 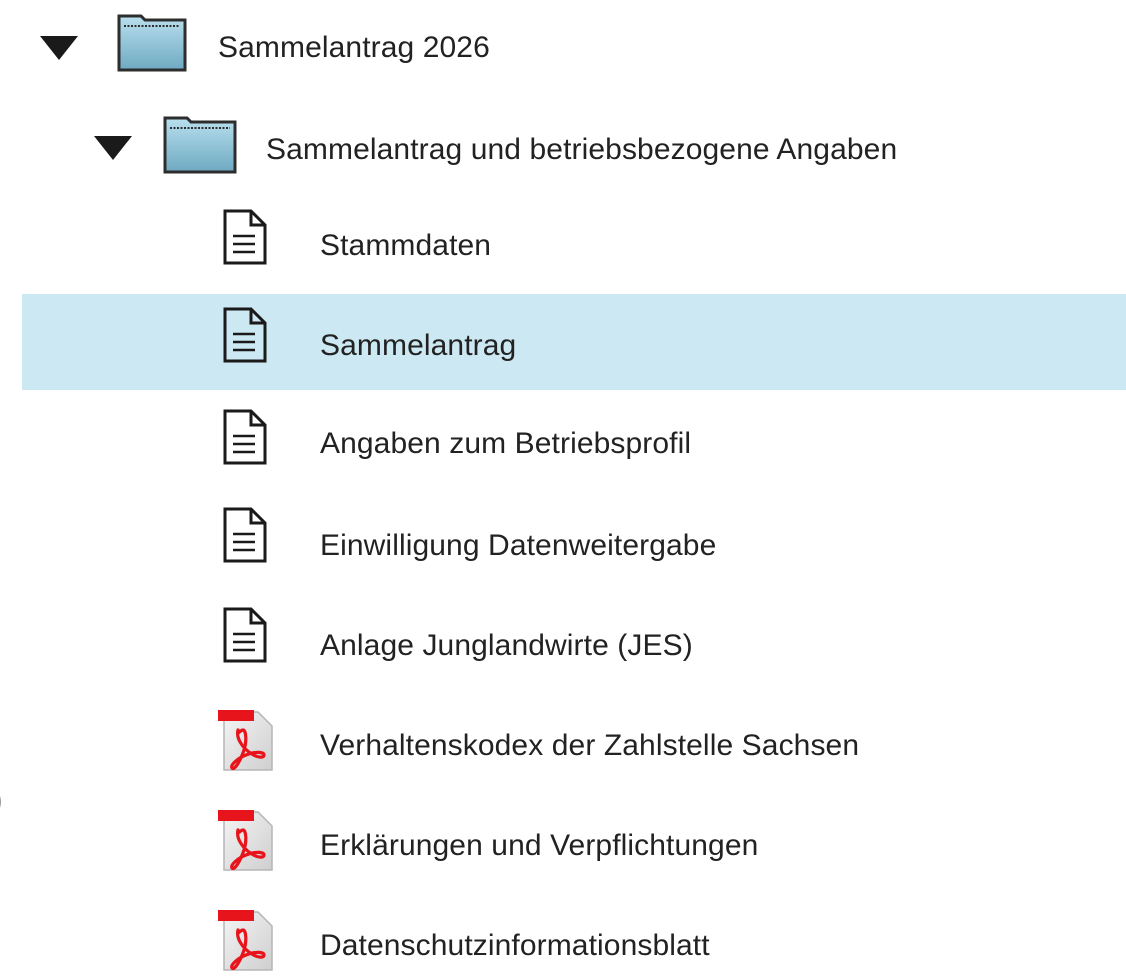 I want to click on fragment-text: ), so click(x=1, y=798).